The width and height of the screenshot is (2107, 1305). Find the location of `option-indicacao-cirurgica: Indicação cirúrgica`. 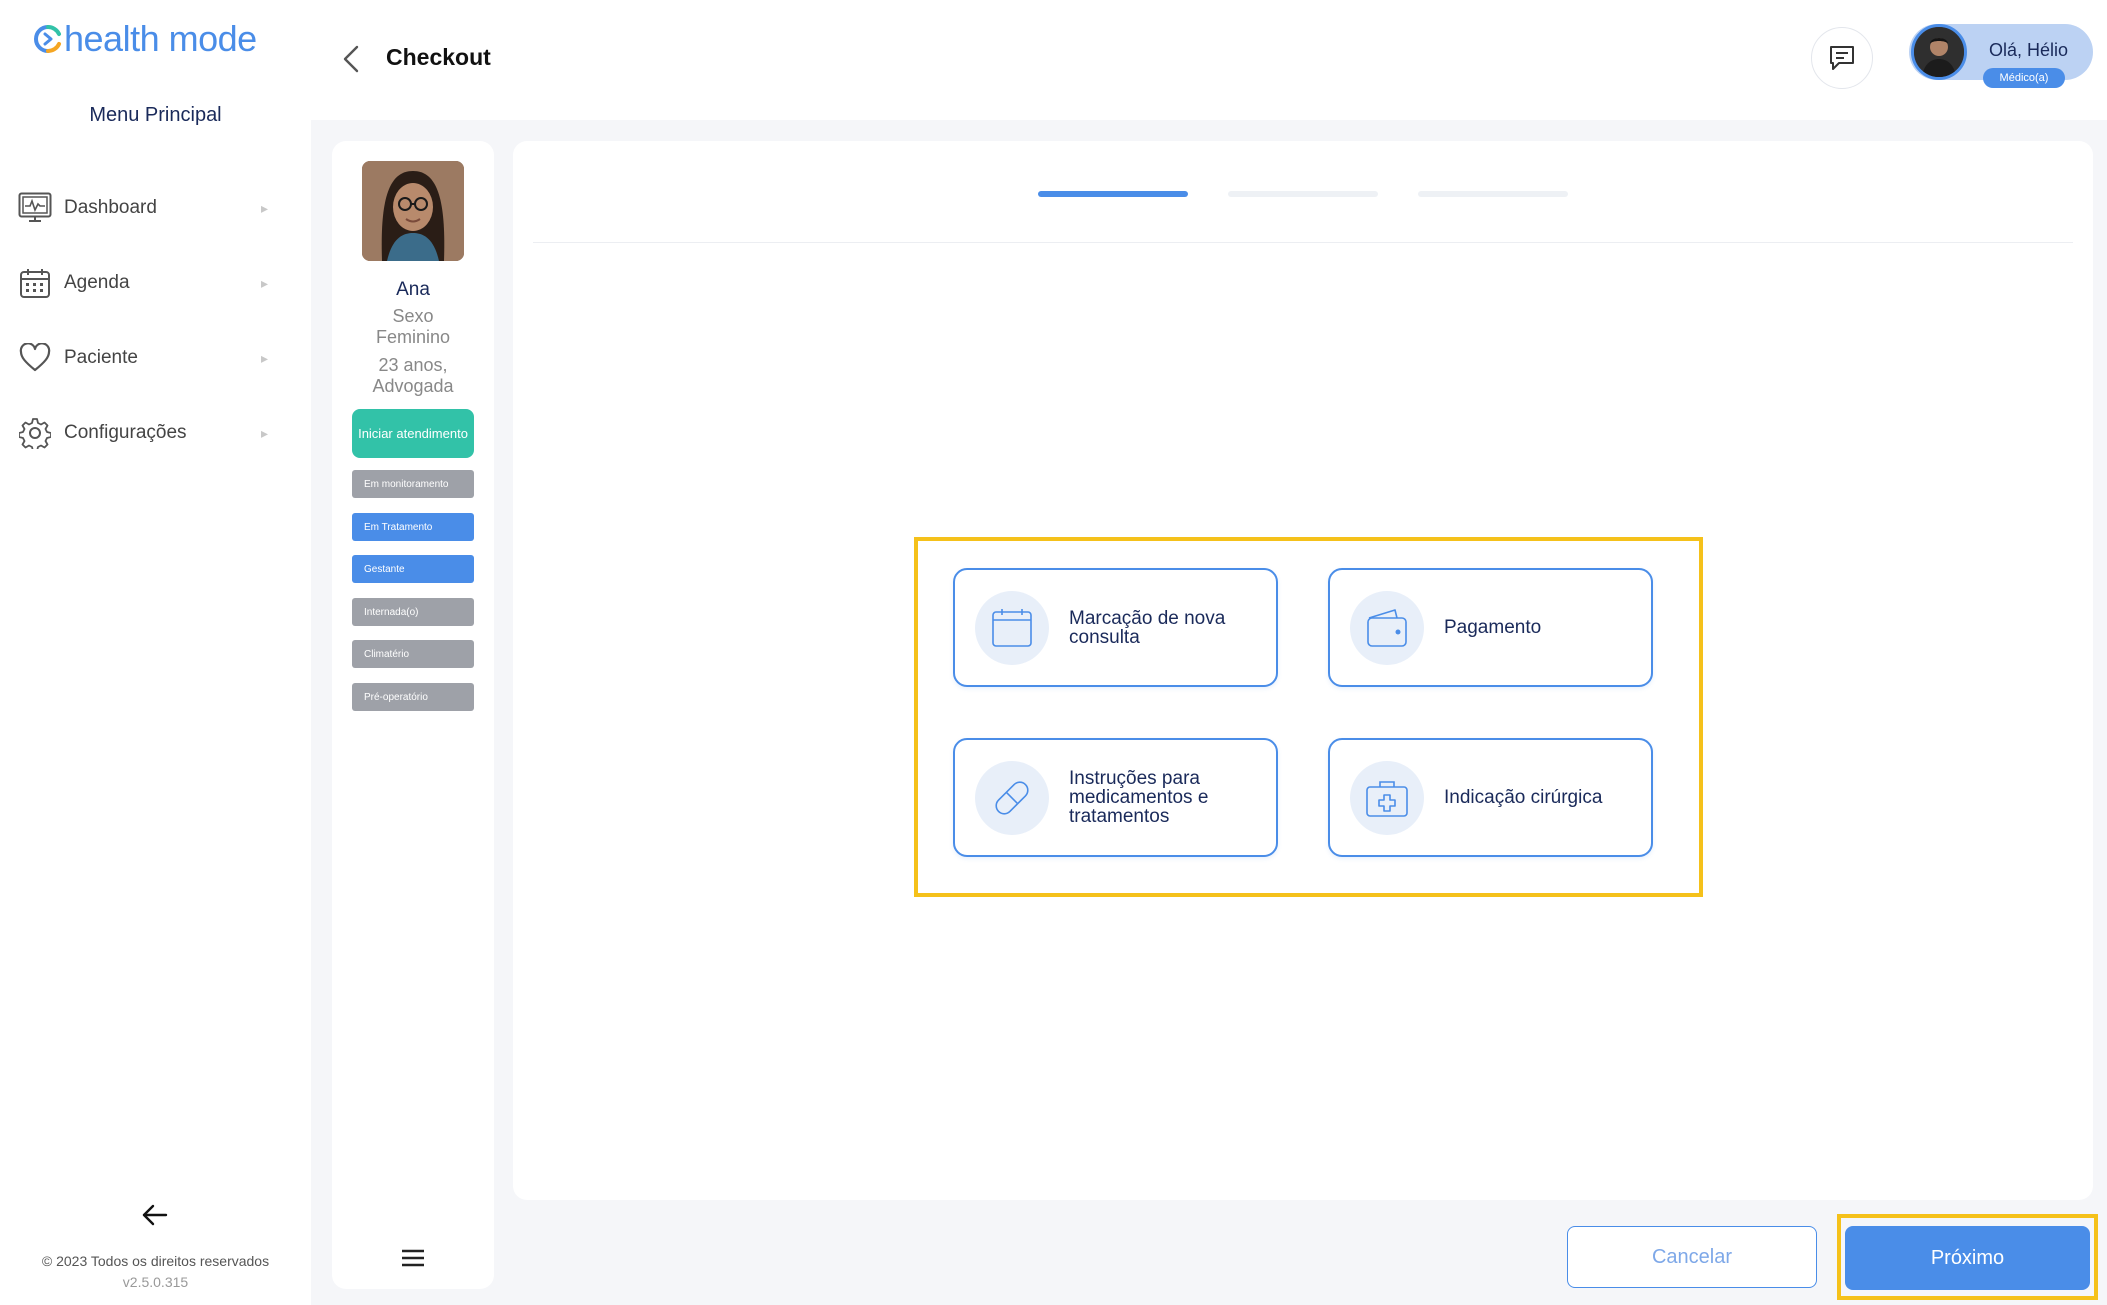

option-indicacao-cirurgica: Indicação cirúrgica is located at coordinates (1490, 797).